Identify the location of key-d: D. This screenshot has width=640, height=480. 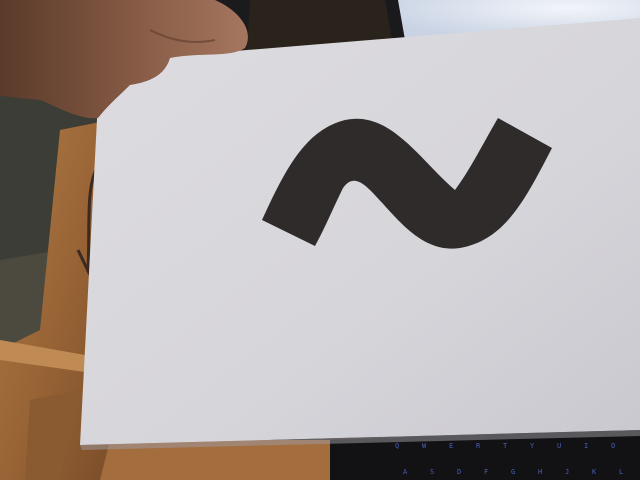
(459, 472).